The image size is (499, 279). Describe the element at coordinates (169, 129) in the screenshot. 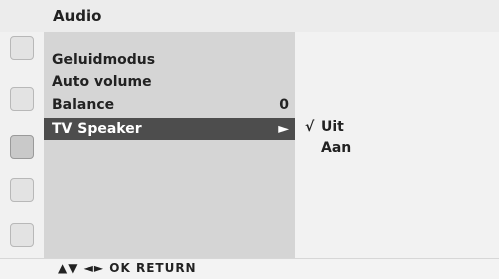

I see `menu-item-tv-speaker: TV Speaker ►` at that location.